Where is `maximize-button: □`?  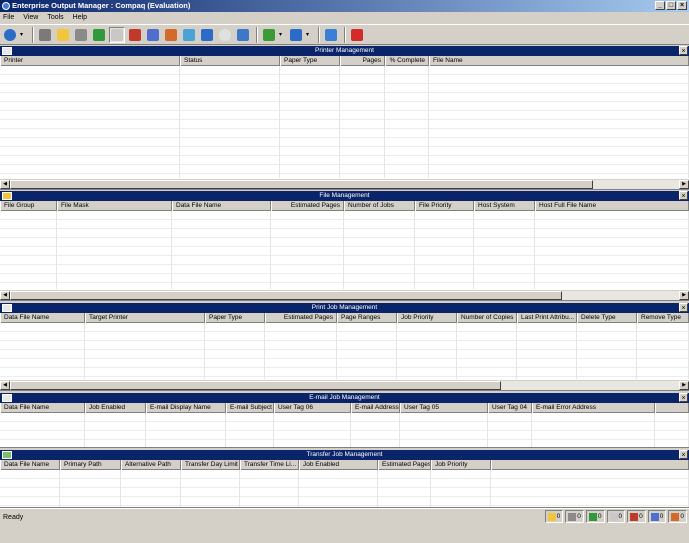
maximize-button: □ is located at coordinates (671, 5).